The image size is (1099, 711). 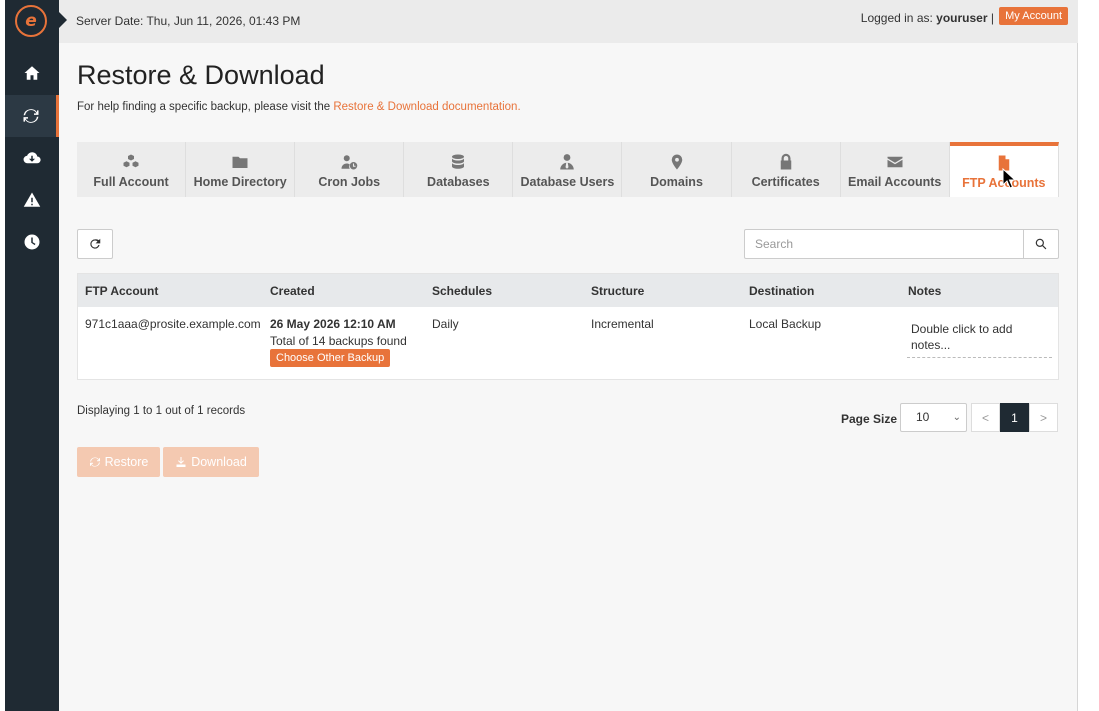 What do you see at coordinates (896, 18) in the screenshot?
I see `logged-in-prefix: Logged in as:` at bounding box center [896, 18].